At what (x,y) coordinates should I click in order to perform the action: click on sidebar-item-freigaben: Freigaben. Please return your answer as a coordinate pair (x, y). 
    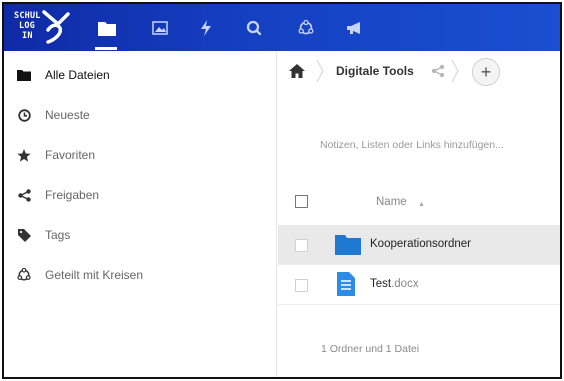
    Looking at the image, I should click on (140, 195).